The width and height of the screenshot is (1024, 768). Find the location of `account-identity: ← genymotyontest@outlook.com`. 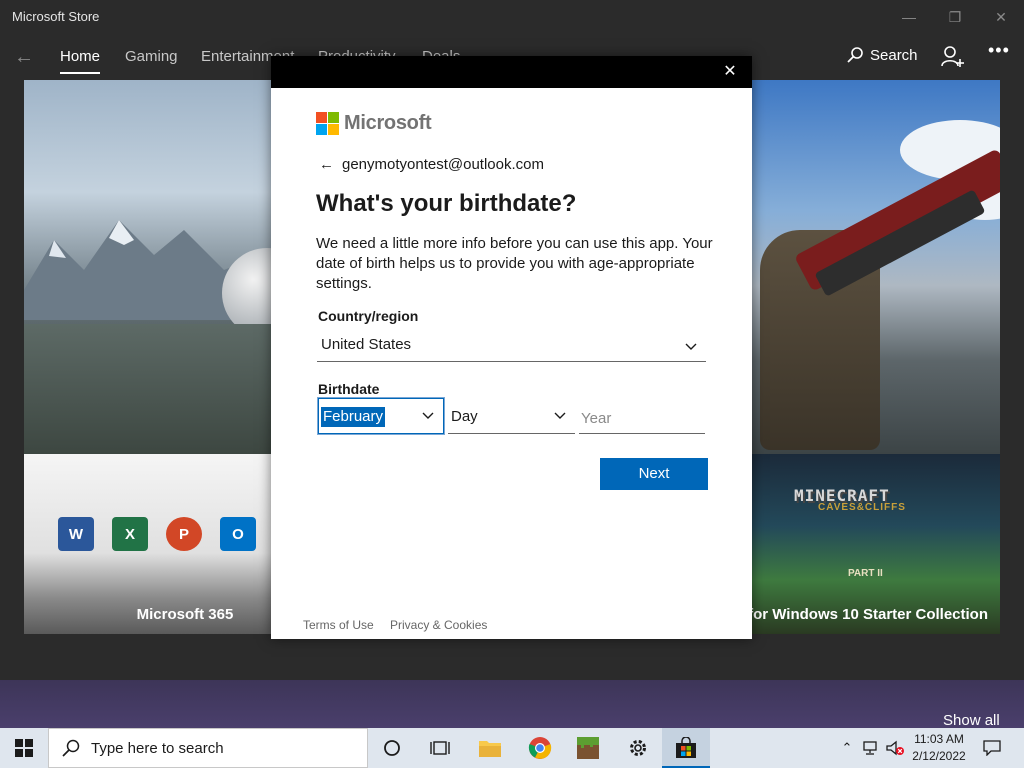

account-identity: ← genymotyontest@outlook.com is located at coordinates (431, 164).